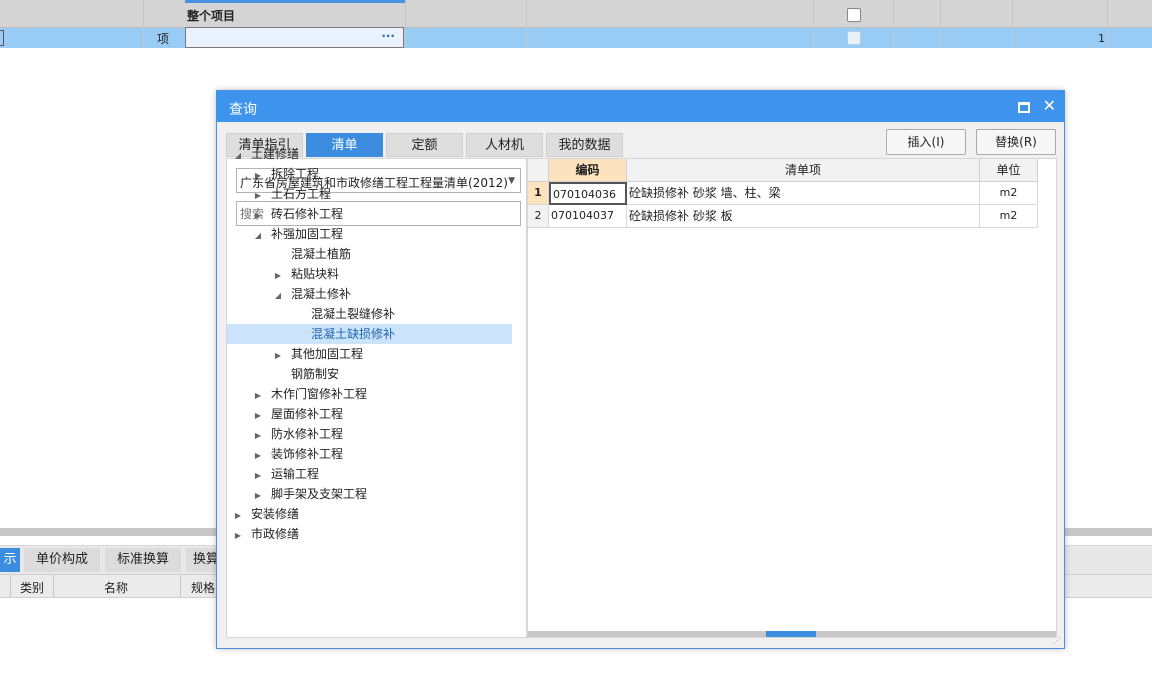  Describe the element at coordinates (538, 193) in the screenshot. I see `row-number: 1` at that location.